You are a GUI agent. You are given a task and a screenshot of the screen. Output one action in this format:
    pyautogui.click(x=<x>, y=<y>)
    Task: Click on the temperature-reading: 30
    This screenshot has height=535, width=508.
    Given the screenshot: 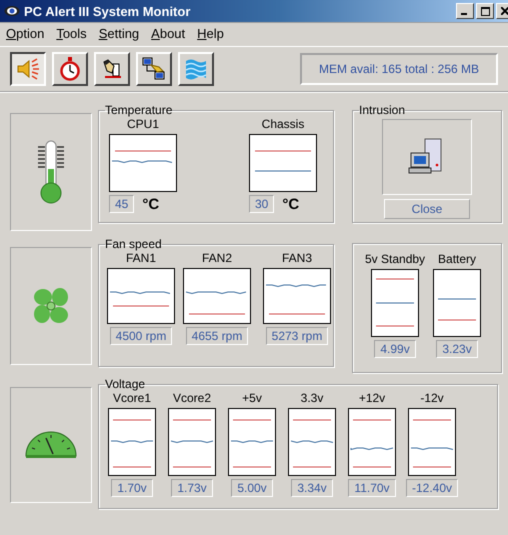 What is the action you would take?
    pyautogui.click(x=261, y=204)
    